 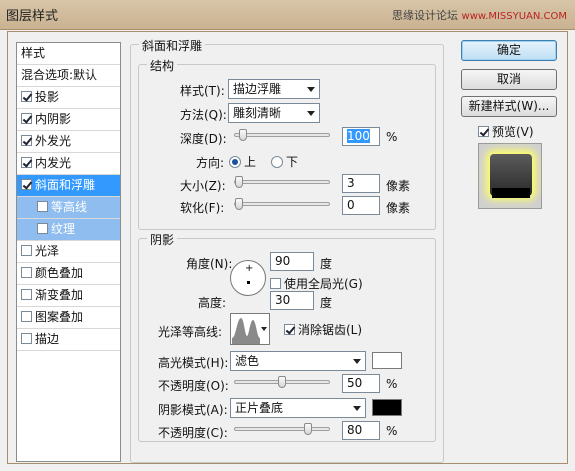 I want to click on style-label: 样式(T):, so click(x=202, y=91).